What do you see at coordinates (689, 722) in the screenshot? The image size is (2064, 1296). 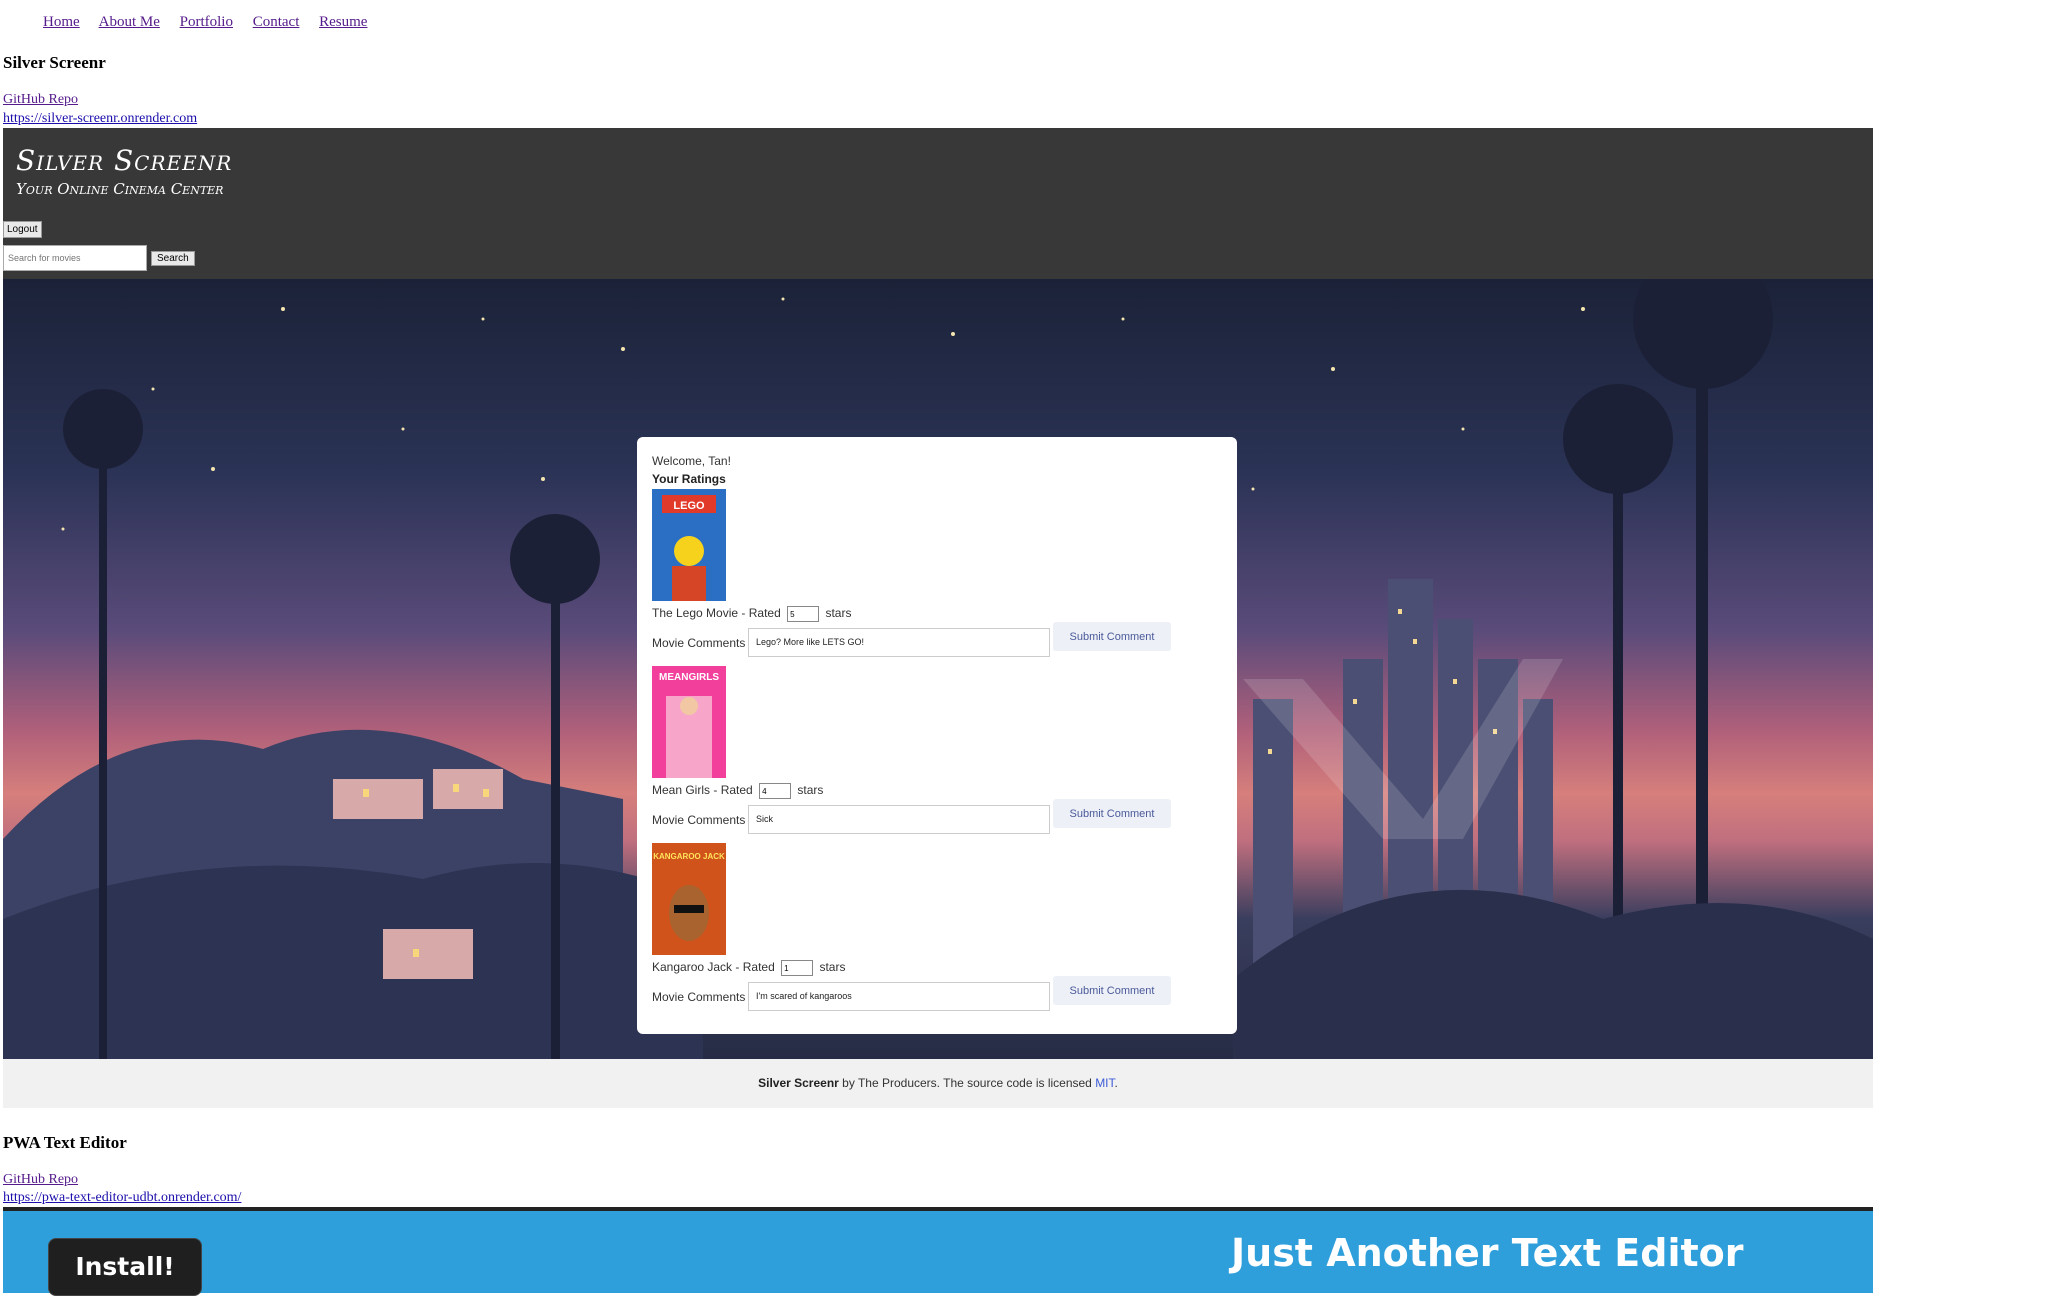 I see `movie-poster: MEANGIRLS` at bounding box center [689, 722].